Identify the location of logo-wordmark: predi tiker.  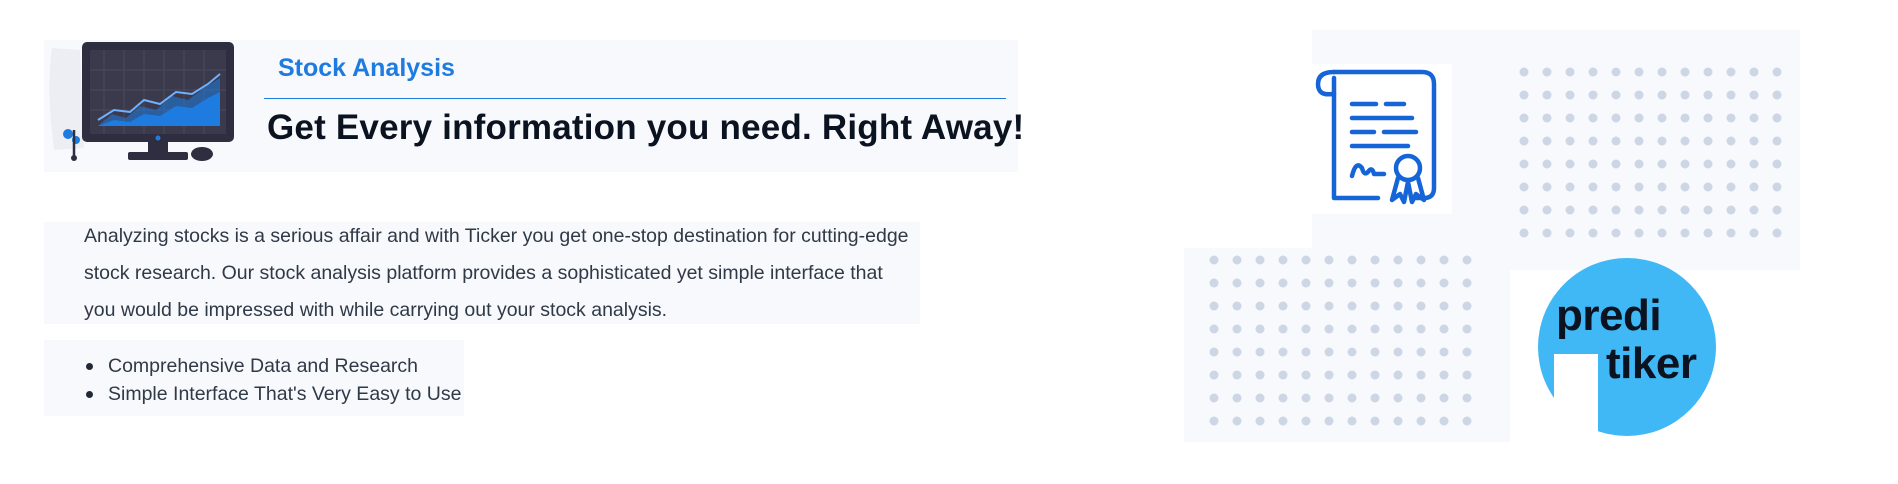
(1626, 340).